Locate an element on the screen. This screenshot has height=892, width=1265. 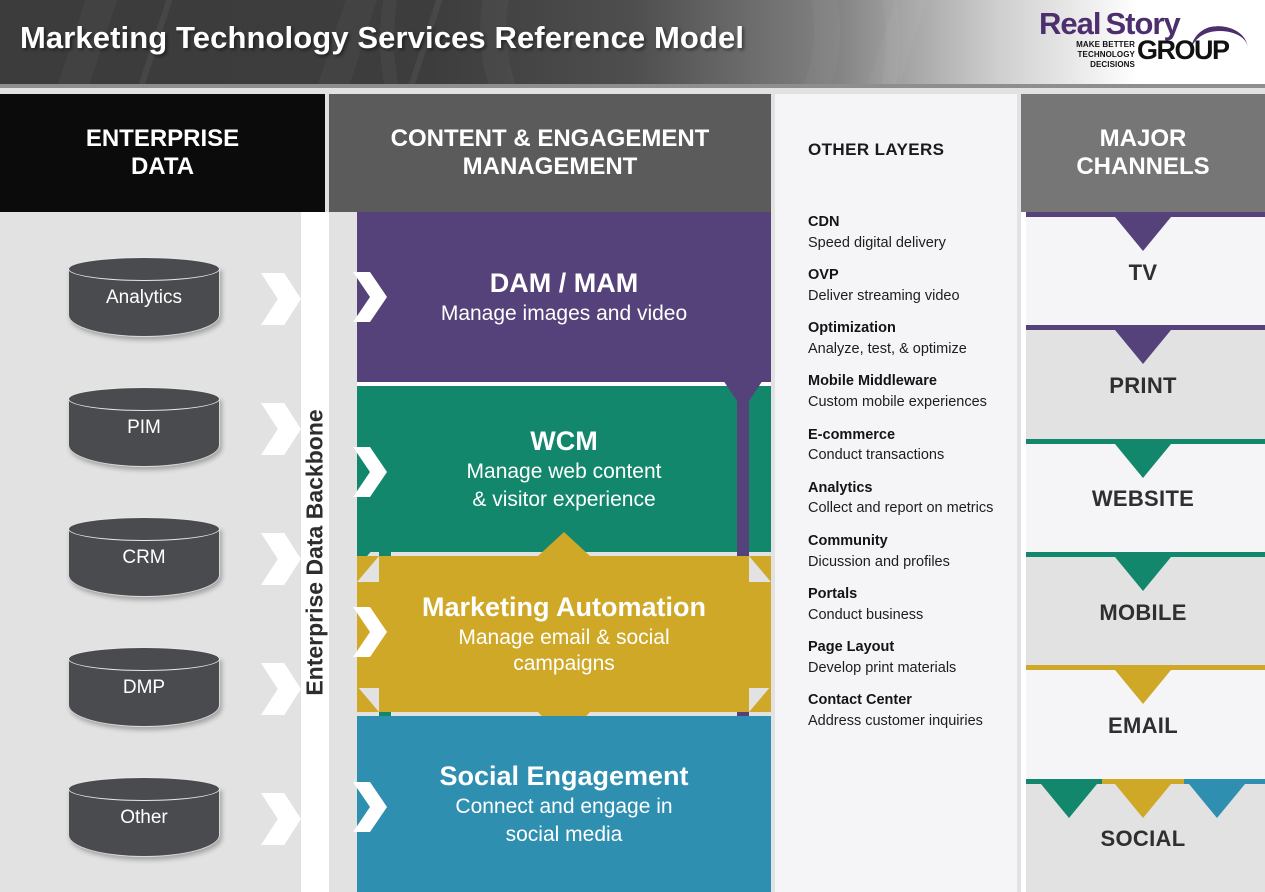
other-layer-name: Analytics is located at coordinates (840, 487).